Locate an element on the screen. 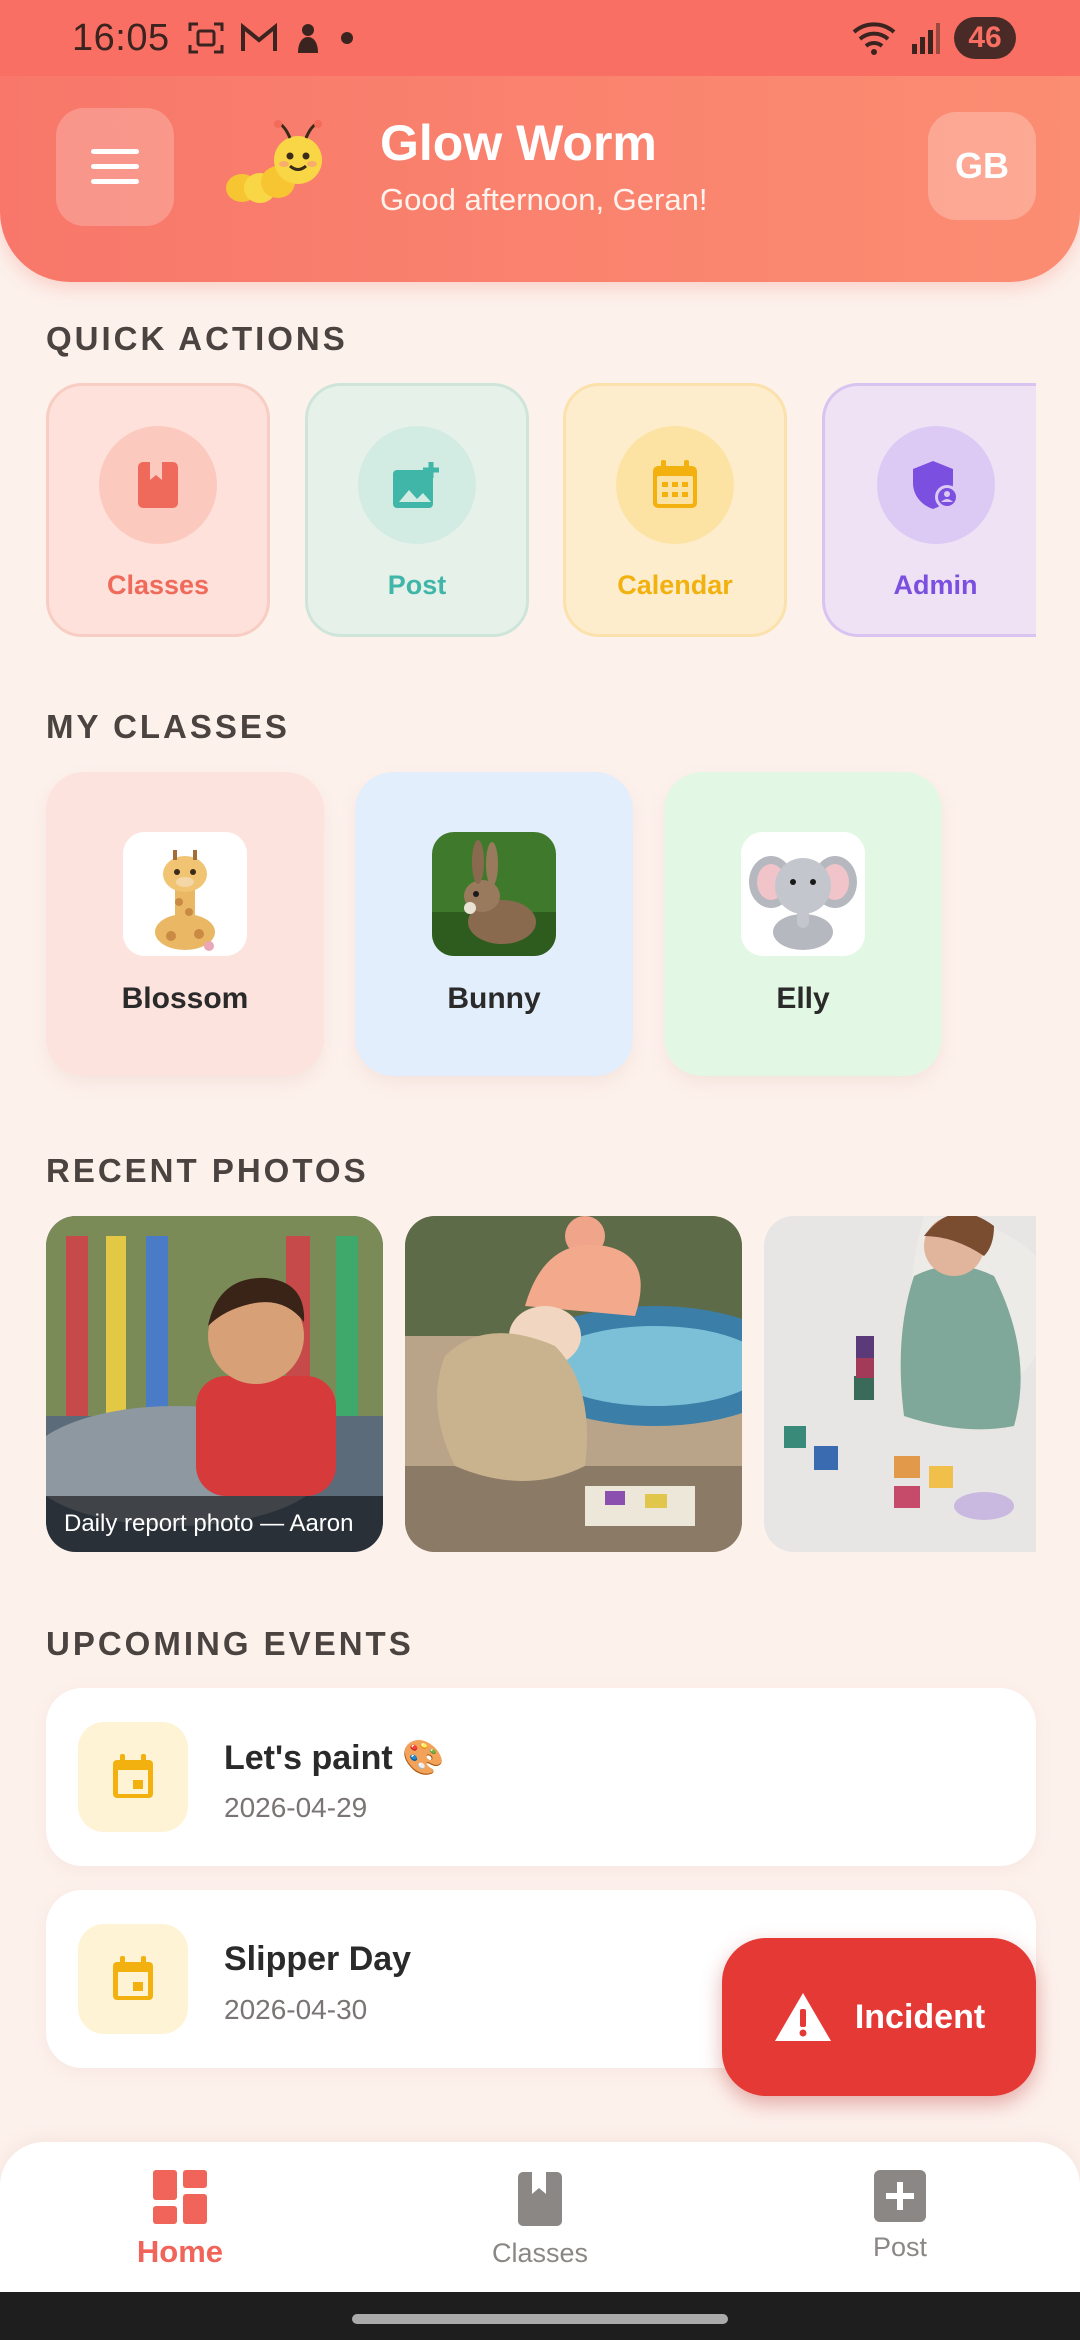 This screenshot has width=1080, height=2340. hamburger-icon is located at coordinates (115, 166).